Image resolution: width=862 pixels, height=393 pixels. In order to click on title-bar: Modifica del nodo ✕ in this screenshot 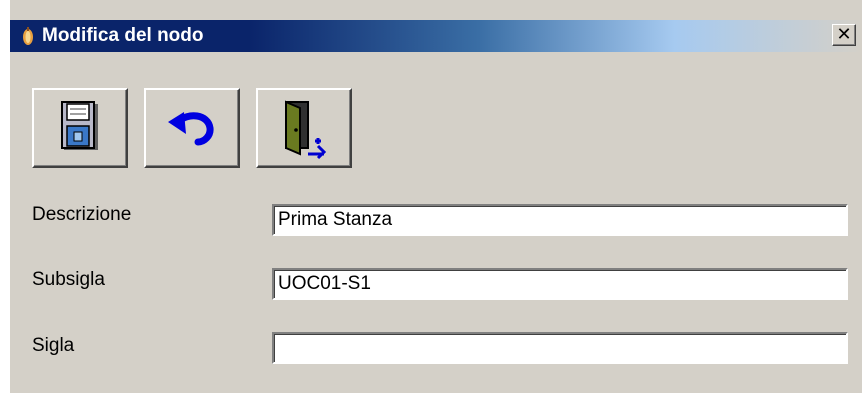, I will do `click(436, 36)`.